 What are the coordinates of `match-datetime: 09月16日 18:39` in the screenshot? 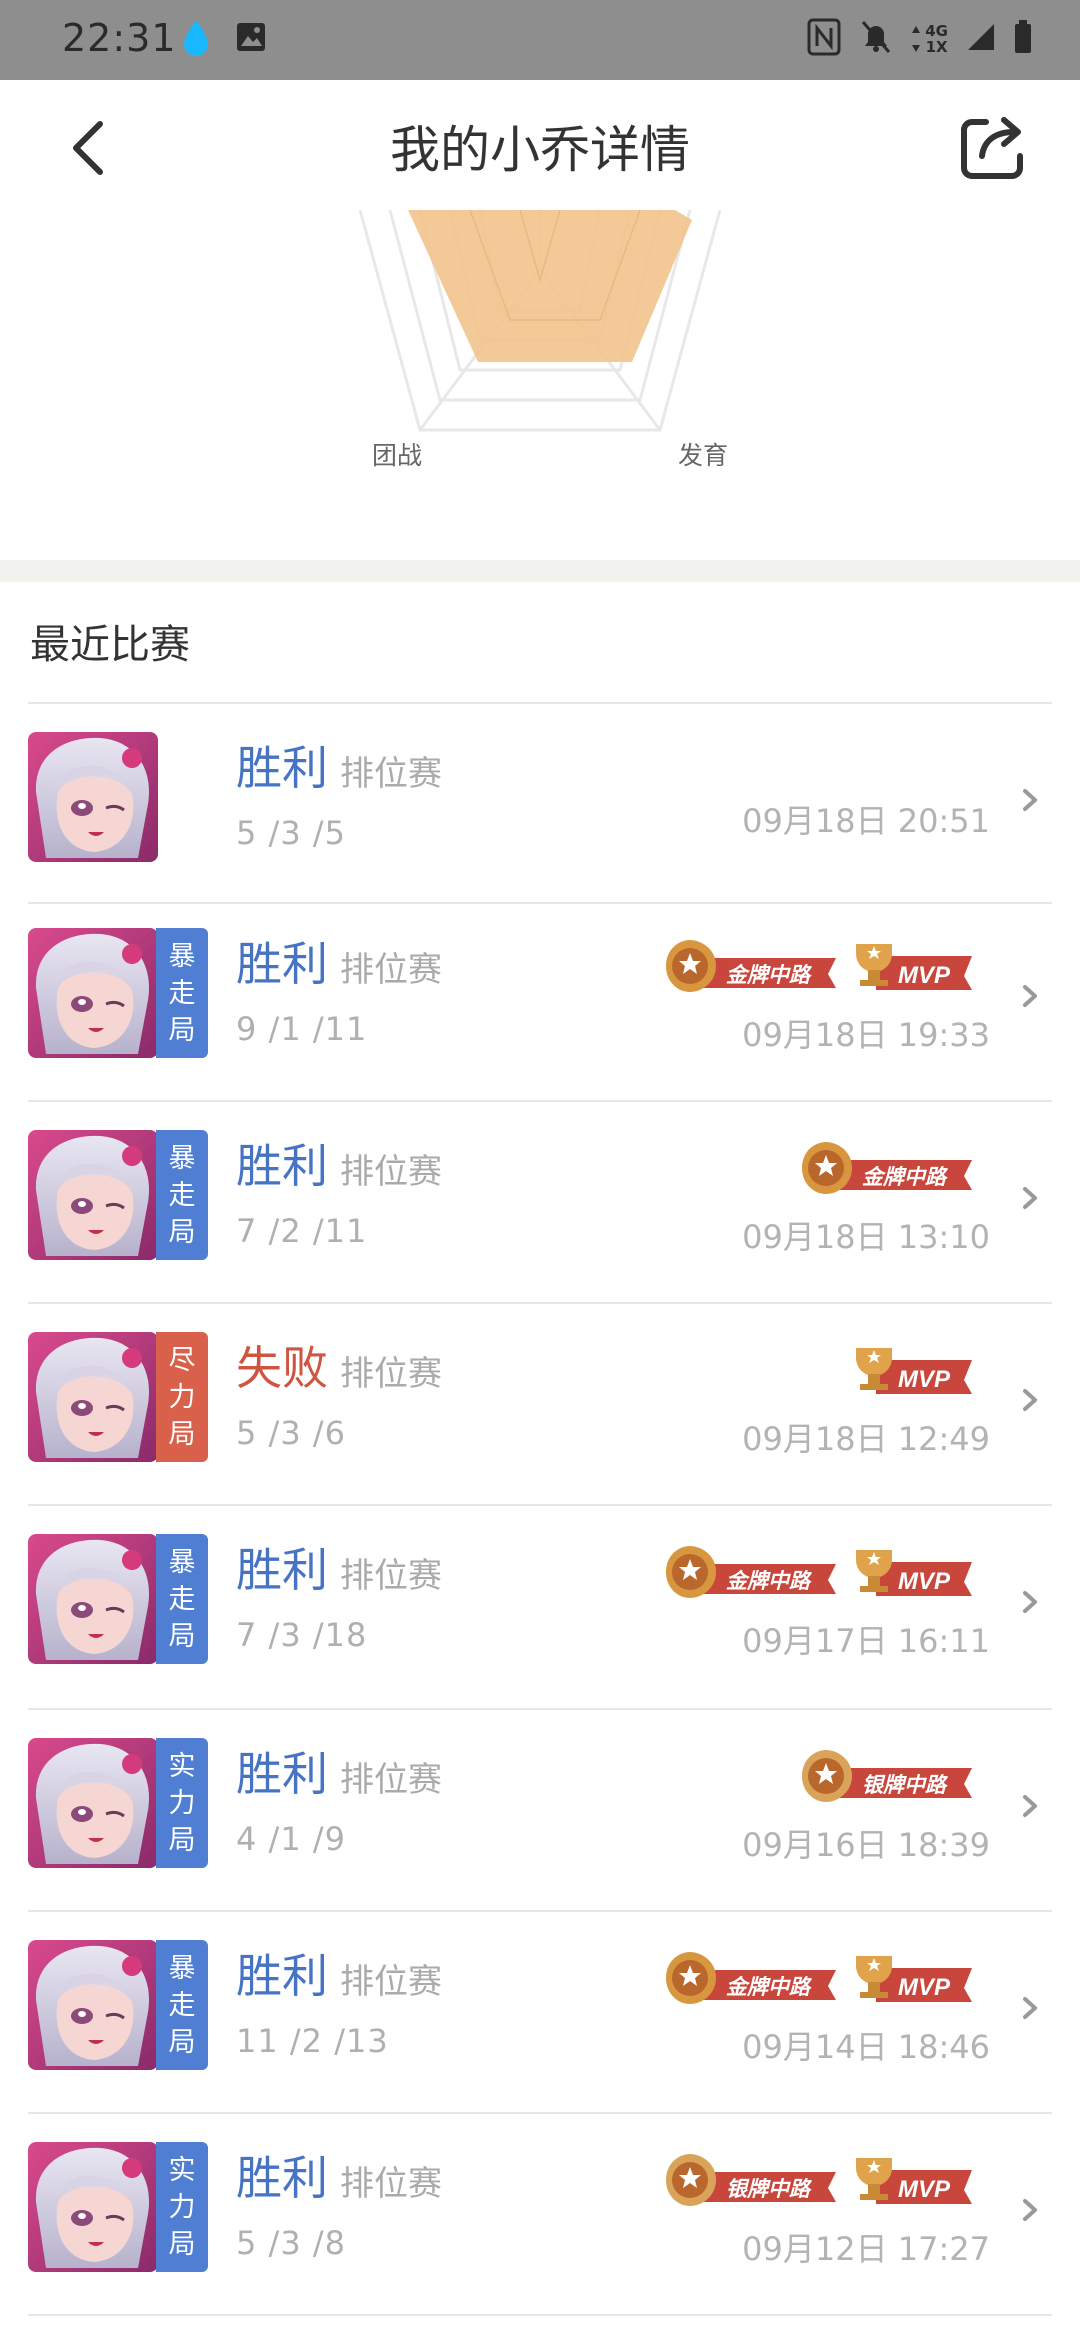 It's located at (866, 1845).